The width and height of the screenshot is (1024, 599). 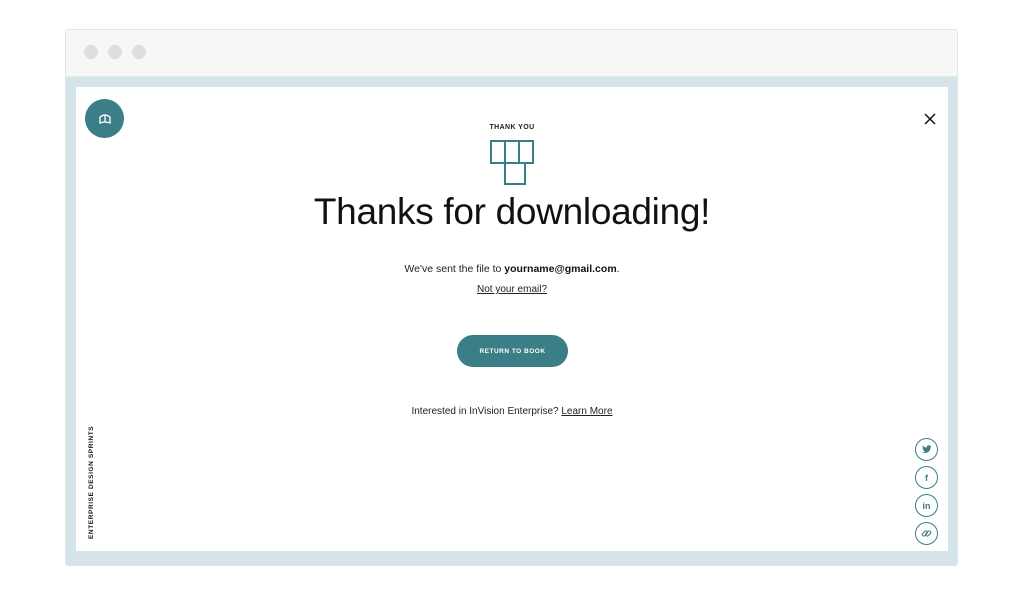 What do you see at coordinates (586, 411) in the screenshot?
I see `learn-more-link: Learn More` at bounding box center [586, 411].